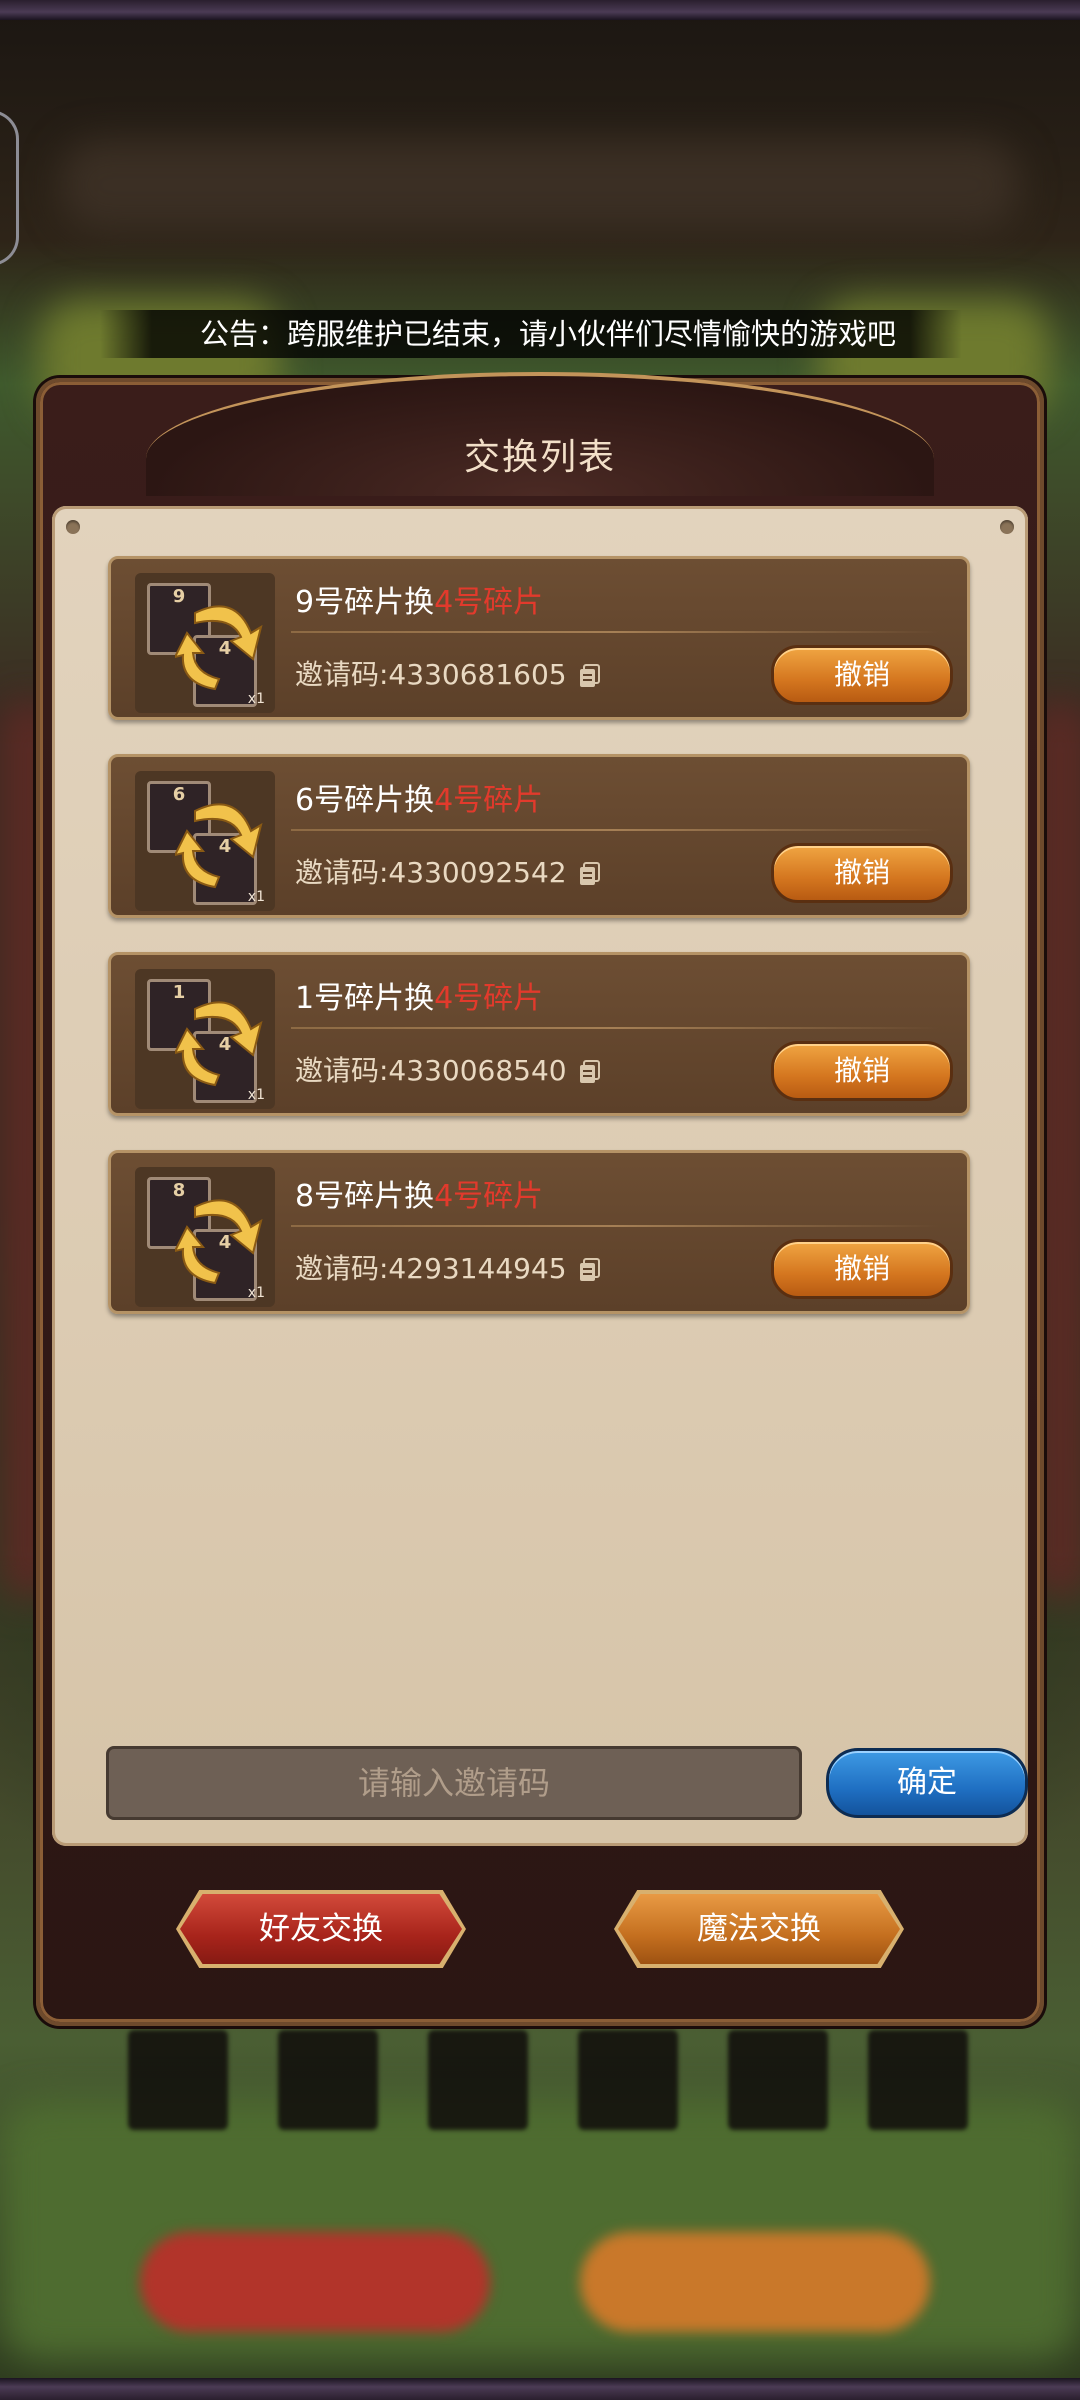 The width and height of the screenshot is (1080, 2400). I want to click on left-edge-ornament, so click(9, 188).